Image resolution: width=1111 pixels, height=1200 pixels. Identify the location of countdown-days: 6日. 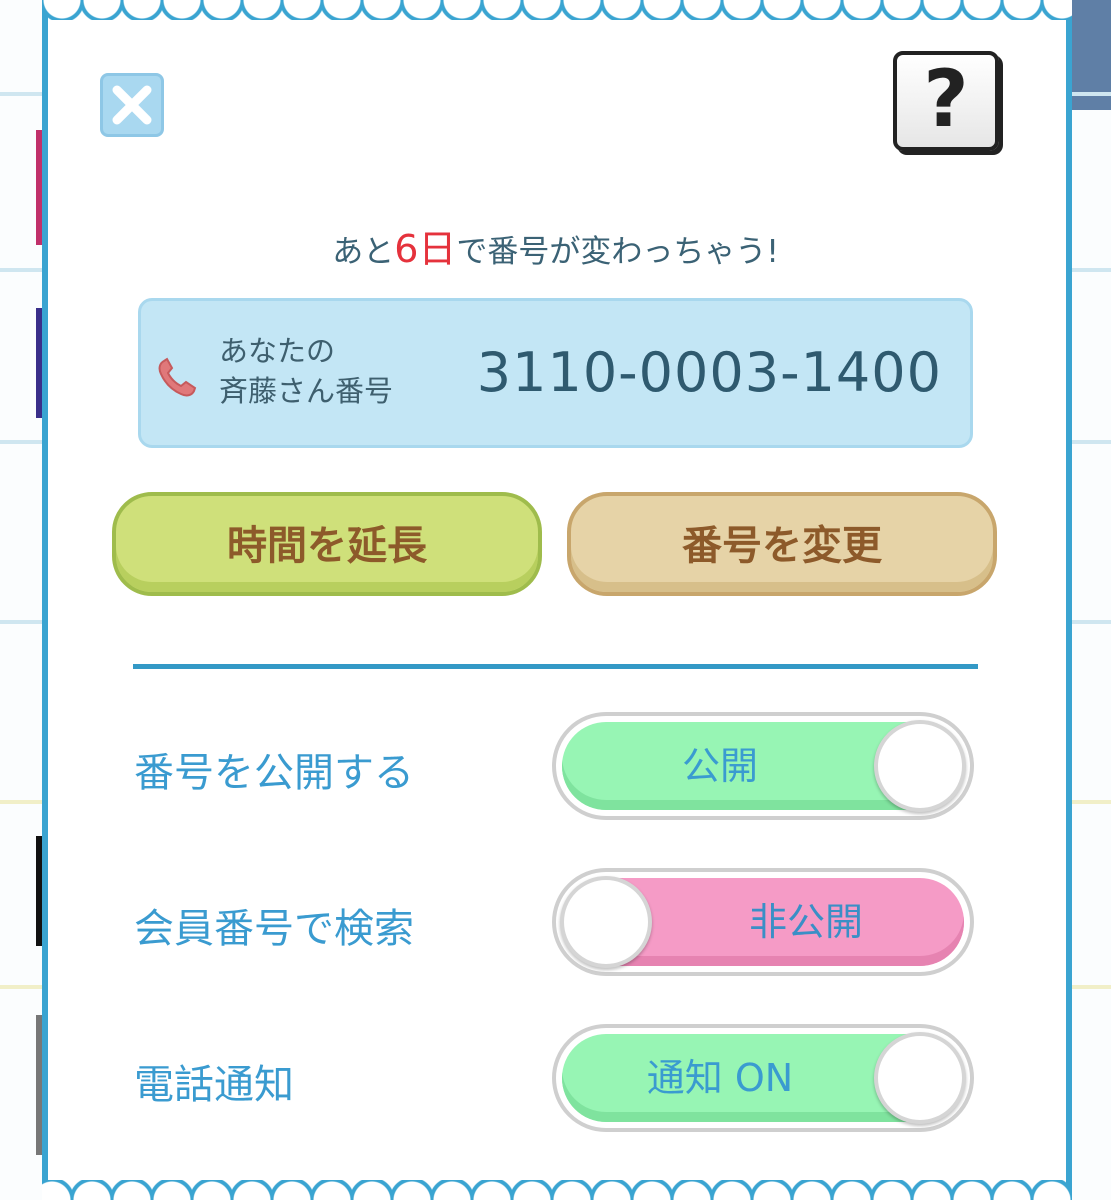
(425, 249).